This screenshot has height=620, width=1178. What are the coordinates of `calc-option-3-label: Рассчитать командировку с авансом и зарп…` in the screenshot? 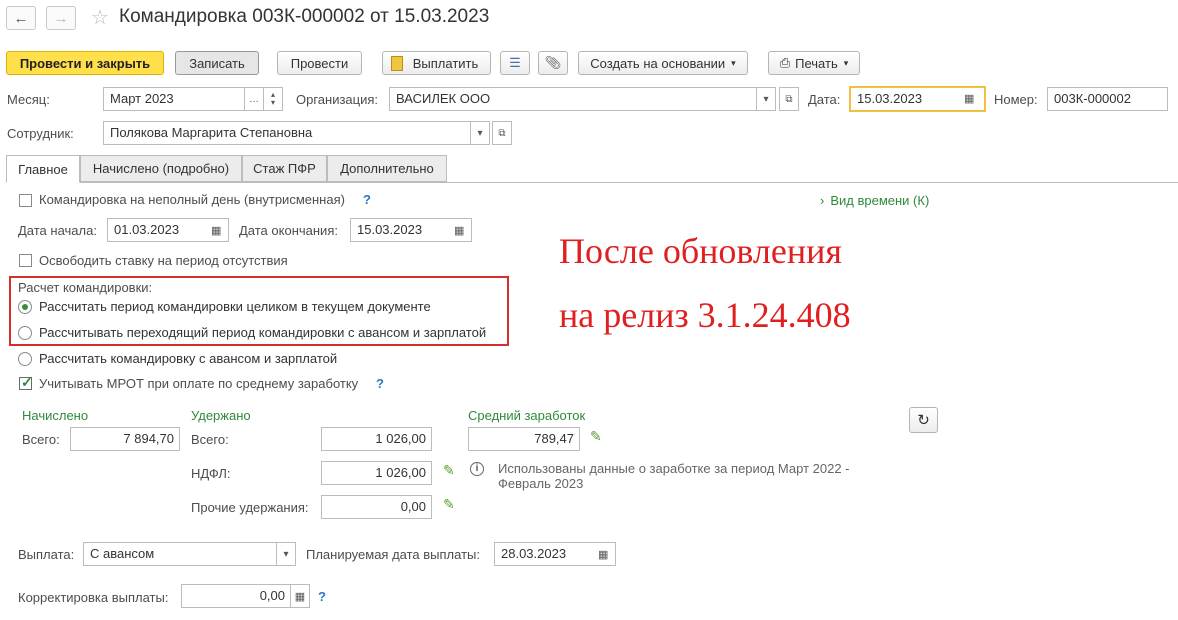 It's located at (188, 358).